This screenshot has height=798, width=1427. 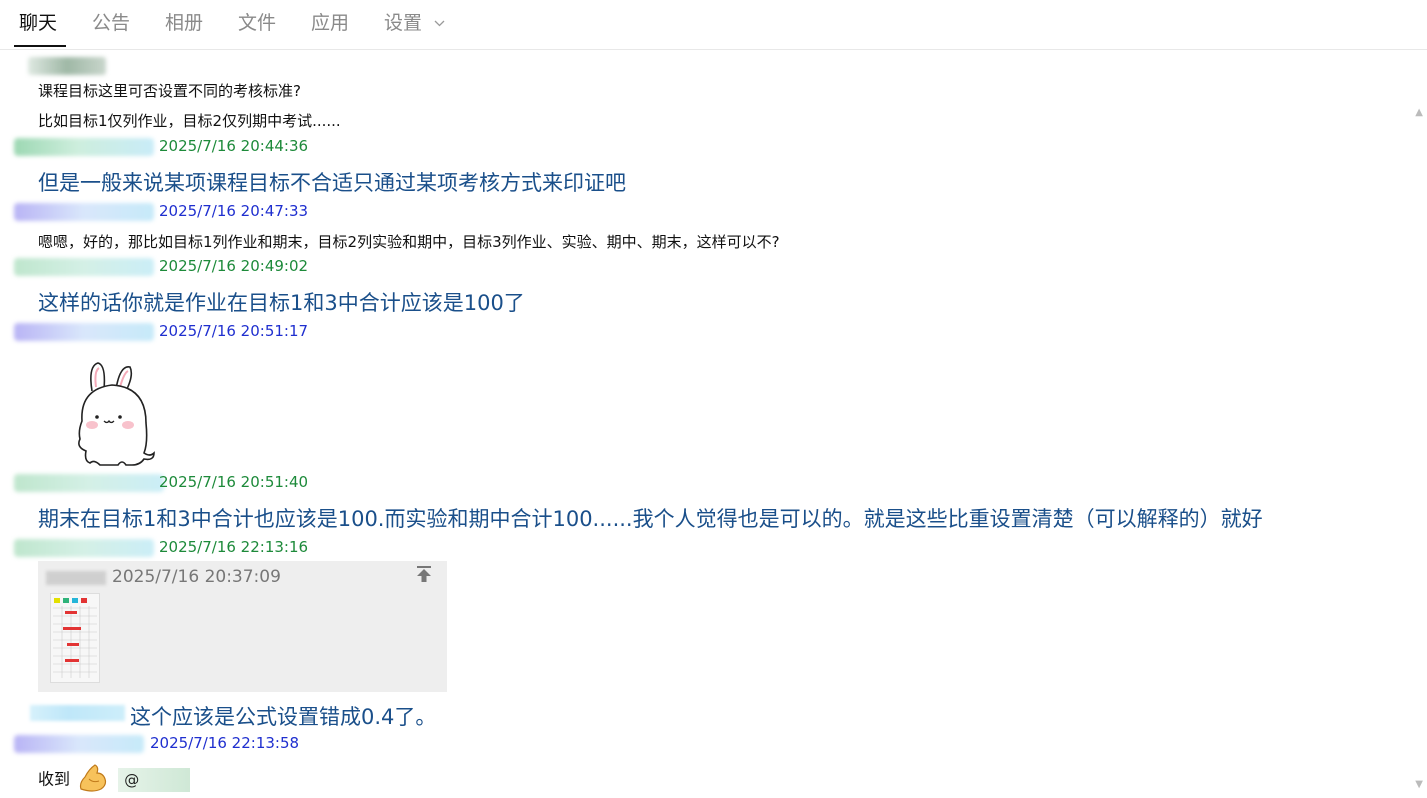 I want to click on tab-settings: 设置, so click(x=414, y=23).